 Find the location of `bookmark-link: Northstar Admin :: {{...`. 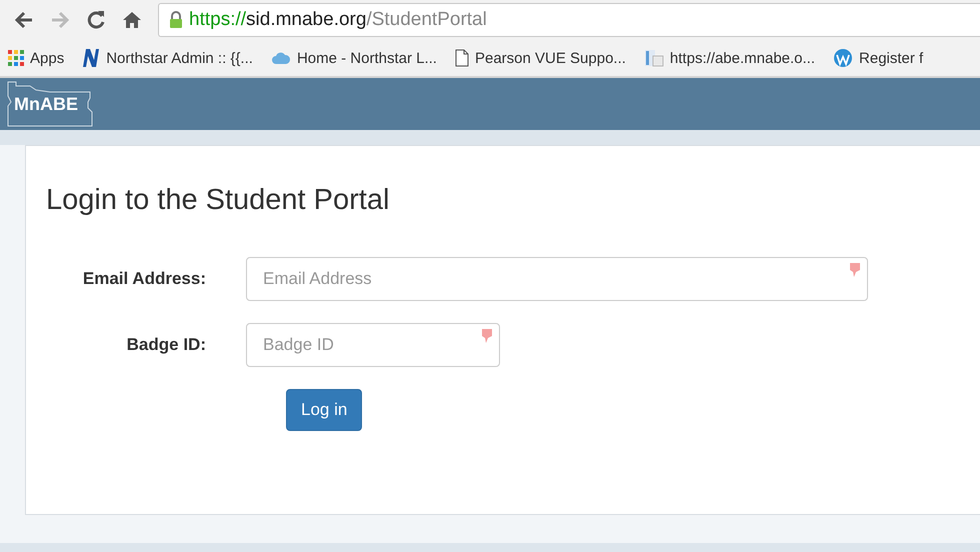

bookmark-link: Northstar Admin :: {{... is located at coordinates (167, 58).